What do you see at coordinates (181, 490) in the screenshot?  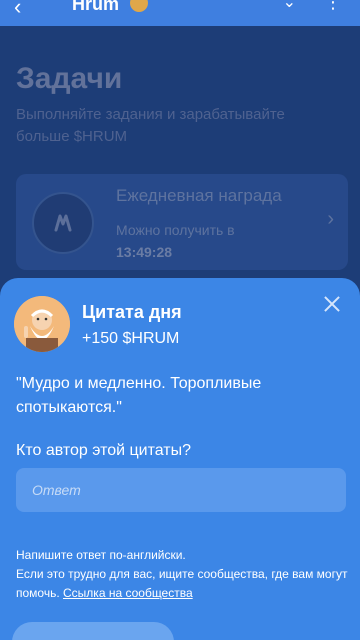 I see `answer-input` at bounding box center [181, 490].